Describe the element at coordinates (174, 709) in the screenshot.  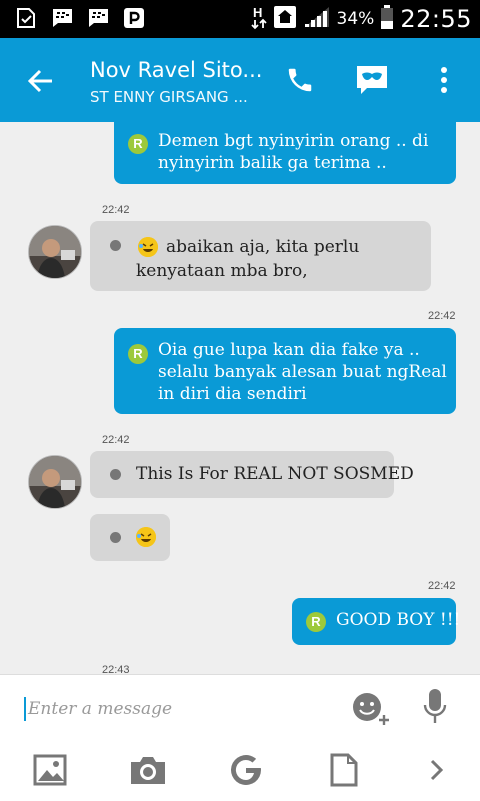
I see `message-input: Enter a message` at that location.